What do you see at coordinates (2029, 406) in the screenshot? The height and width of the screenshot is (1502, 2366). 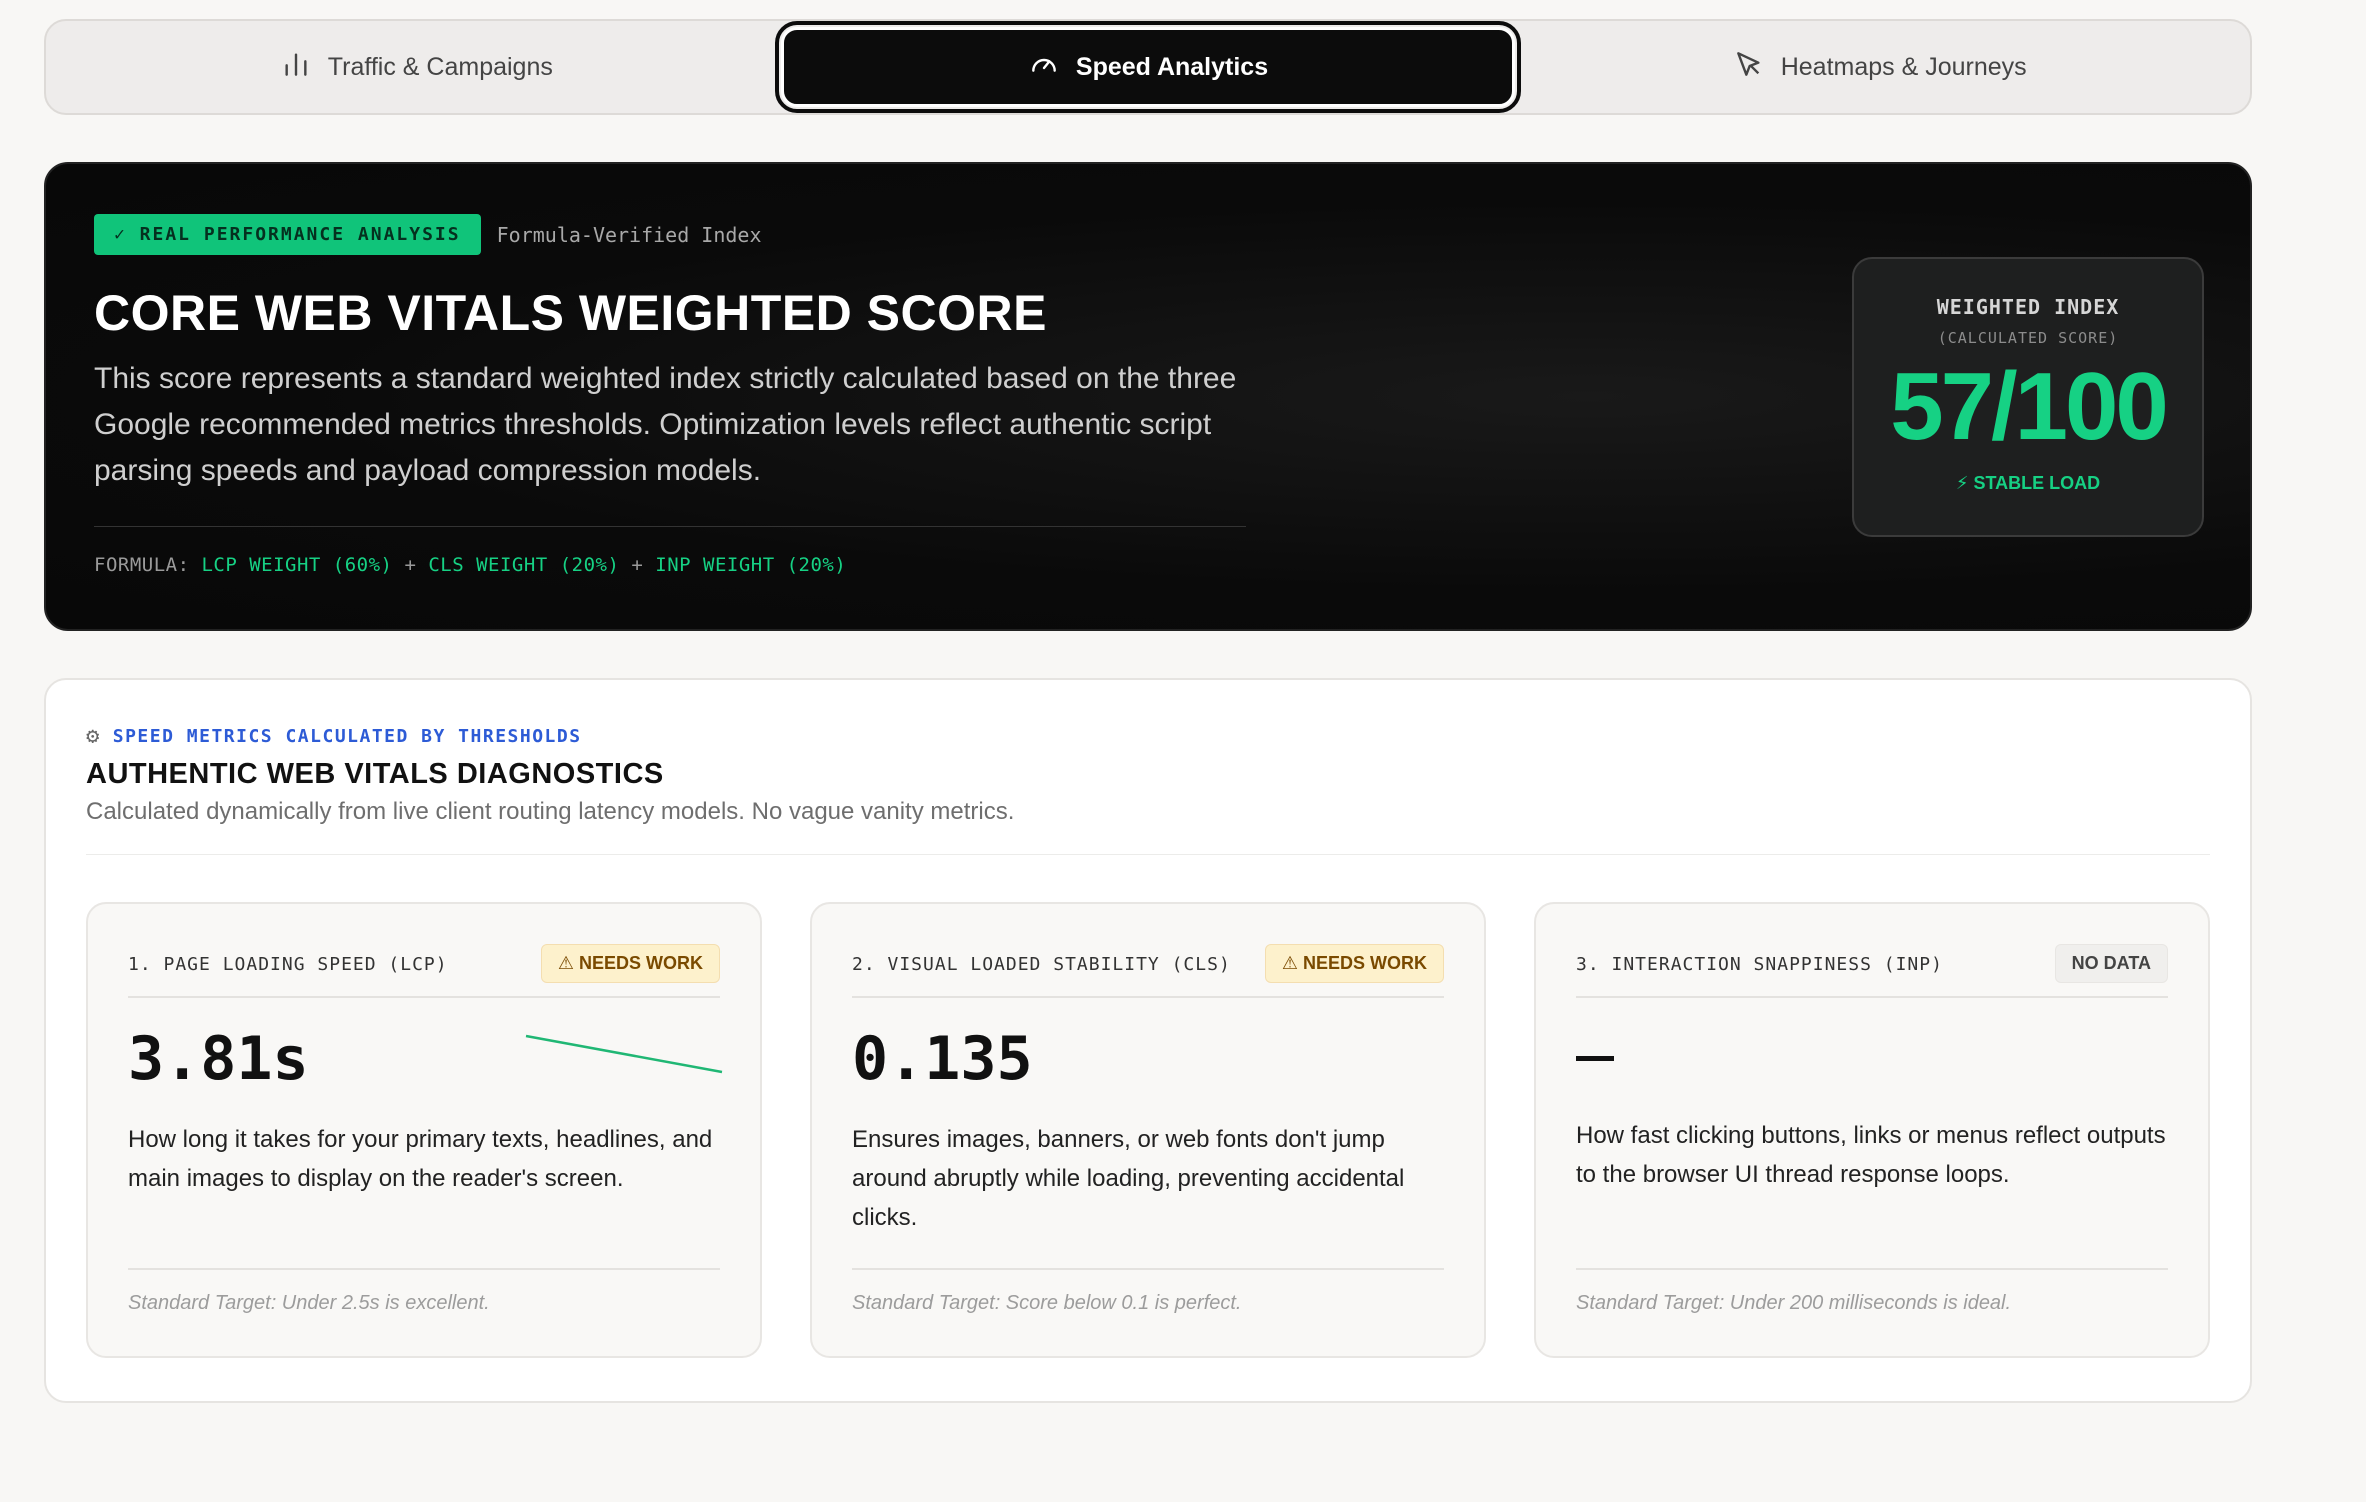 I see `score-value: 57/100` at bounding box center [2029, 406].